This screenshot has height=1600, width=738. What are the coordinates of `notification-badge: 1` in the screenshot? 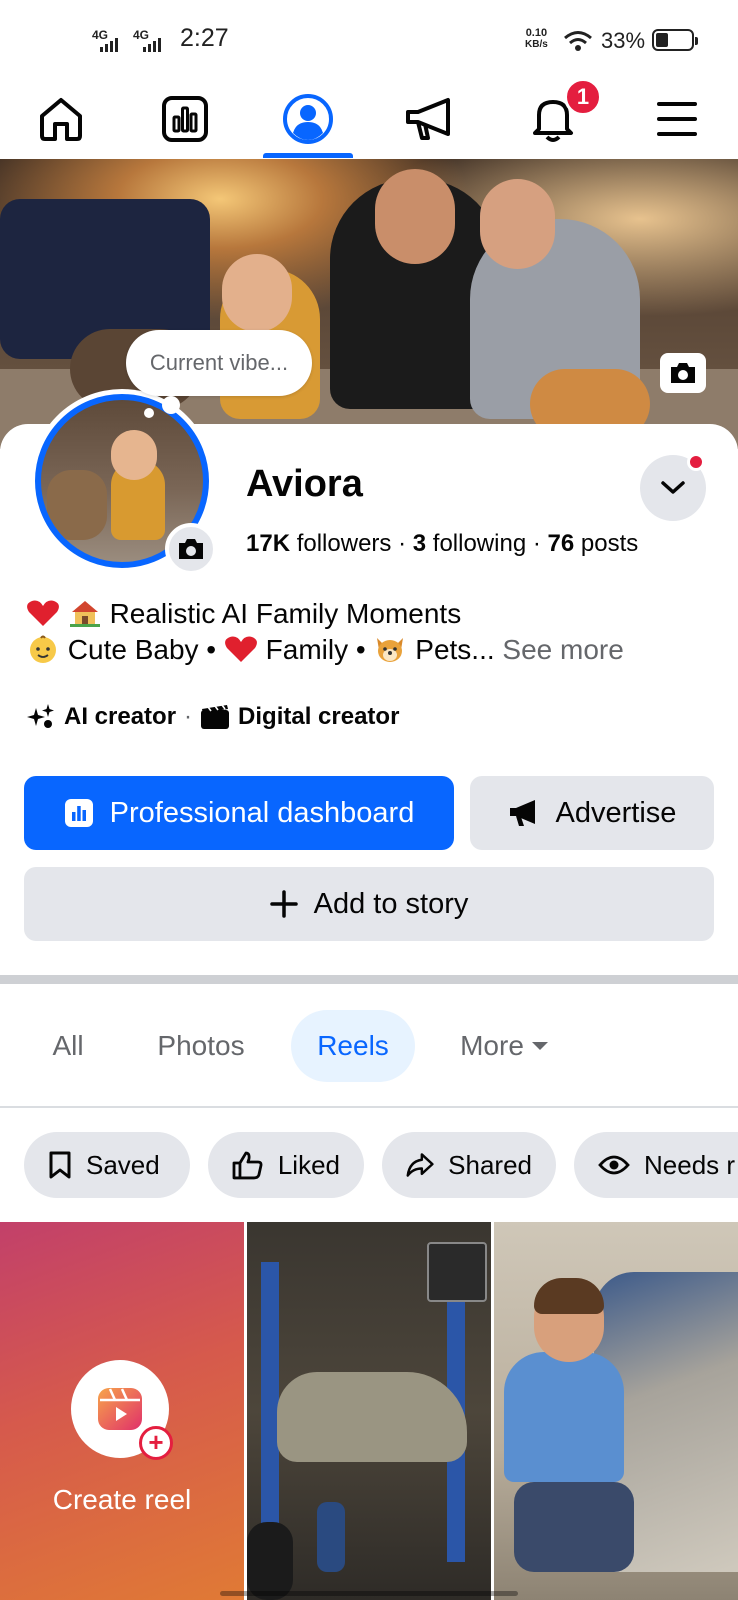 It's located at (583, 97).